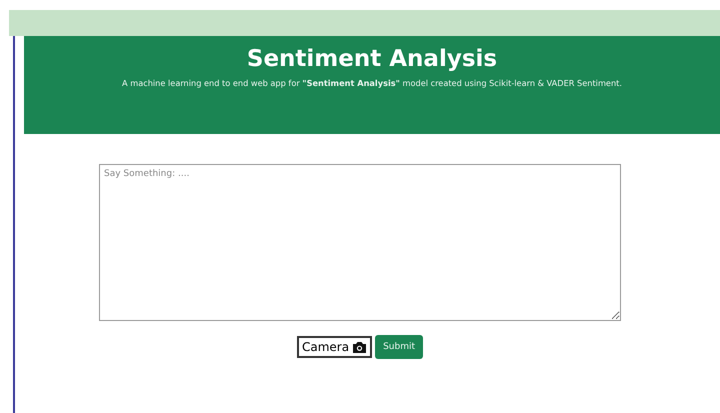 Image resolution: width=720 pixels, height=413 pixels. What do you see at coordinates (372, 83) in the screenshot?
I see `page-subtitle: A machine learning end to end web app for "Sentiment Analysis" model created using Scikit-learn & VADER Sentiment.` at bounding box center [372, 83].